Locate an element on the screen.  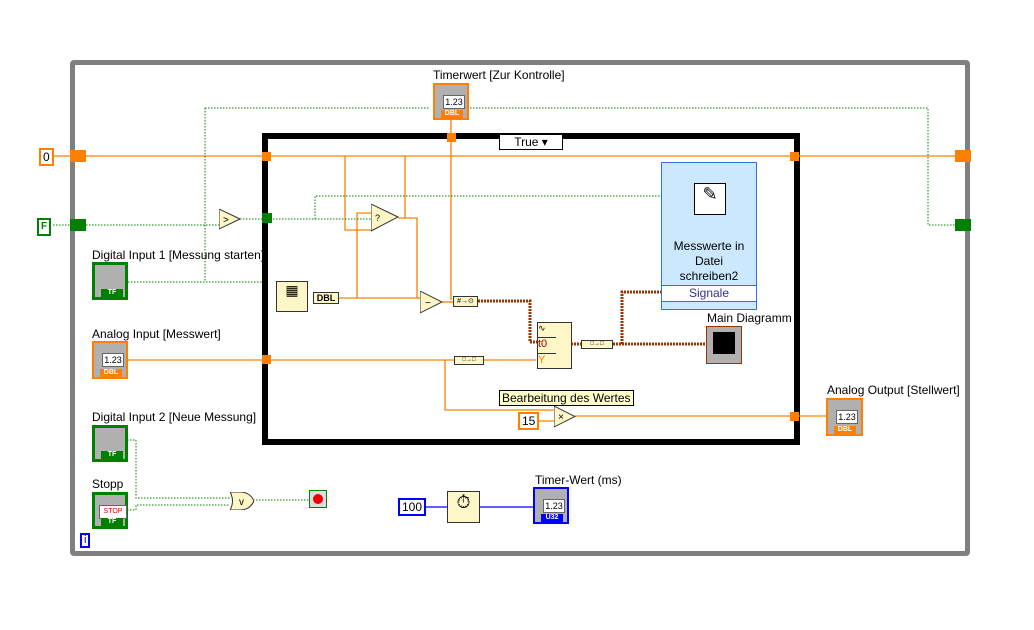
shift-register-left-num is located at coordinates (78, 156).